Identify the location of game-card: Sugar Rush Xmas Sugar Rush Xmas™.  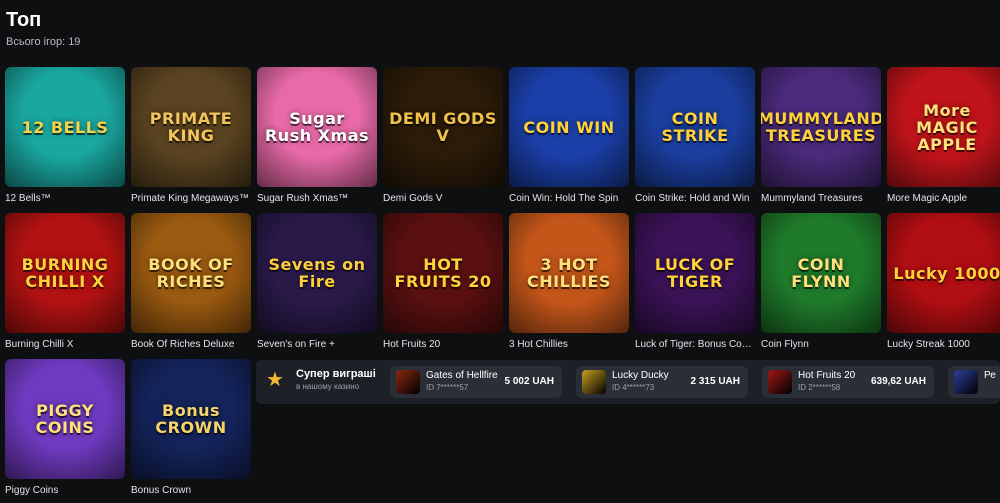
(317, 135).